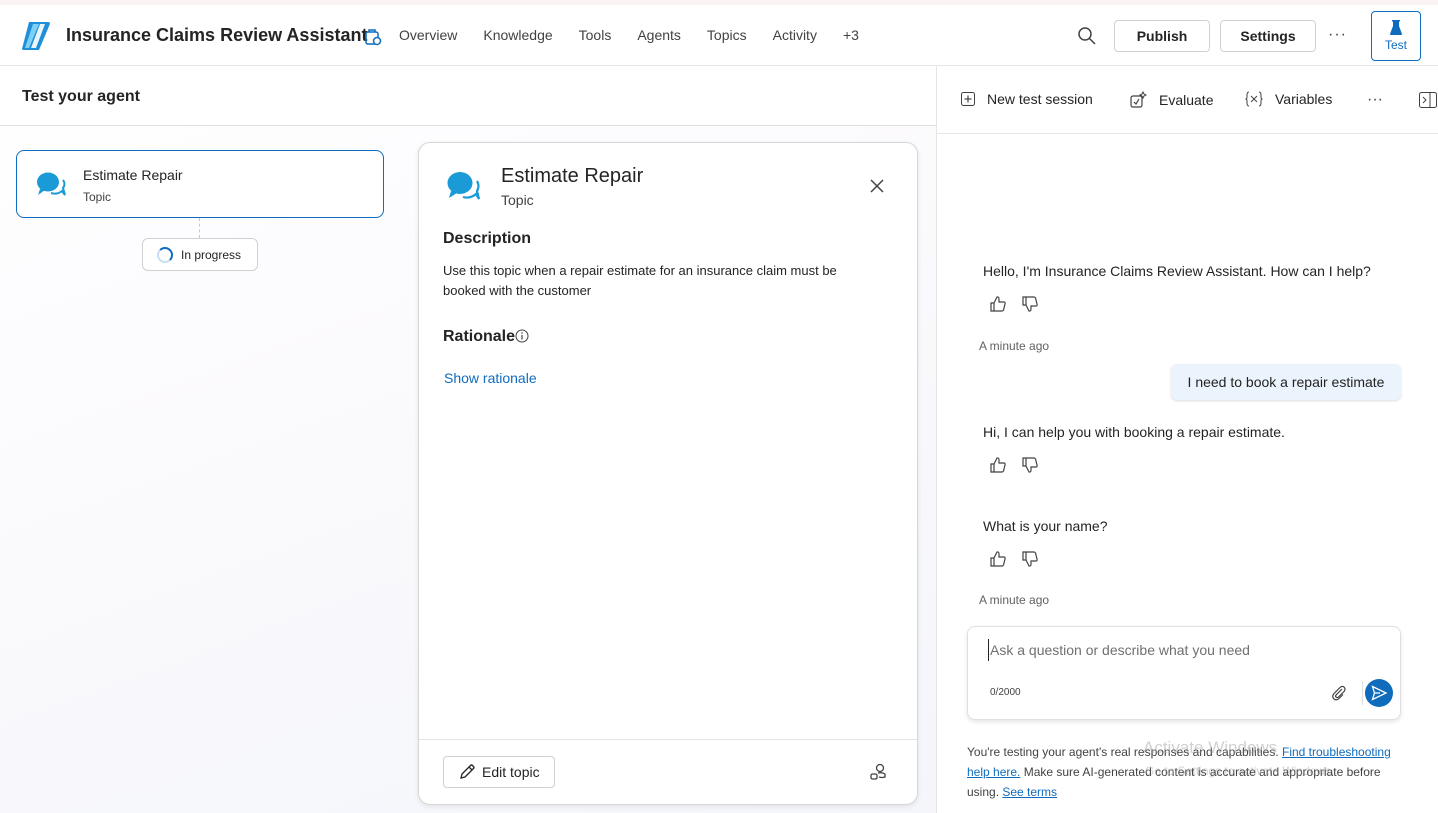 Image resolution: width=1438 pixels, height=813 pixels. Describe the element at coordinates (1395, 45) in the screenshot. I see `test-button-label: Test` at that location.